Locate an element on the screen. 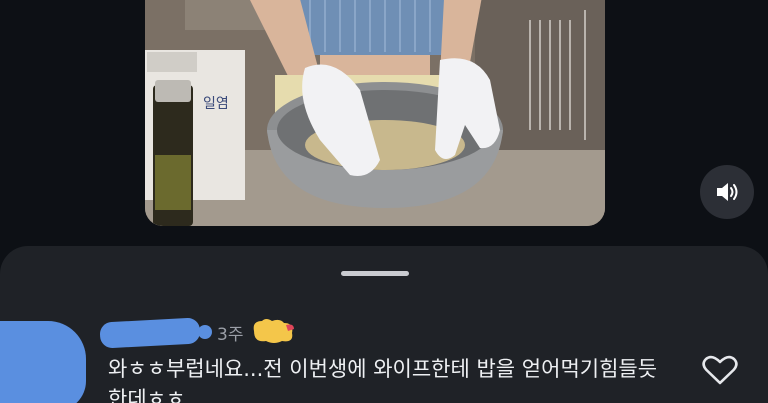 The height and width of the screenshot is (403, 768). username-redacted-dot is located at coordinates (205, 332).